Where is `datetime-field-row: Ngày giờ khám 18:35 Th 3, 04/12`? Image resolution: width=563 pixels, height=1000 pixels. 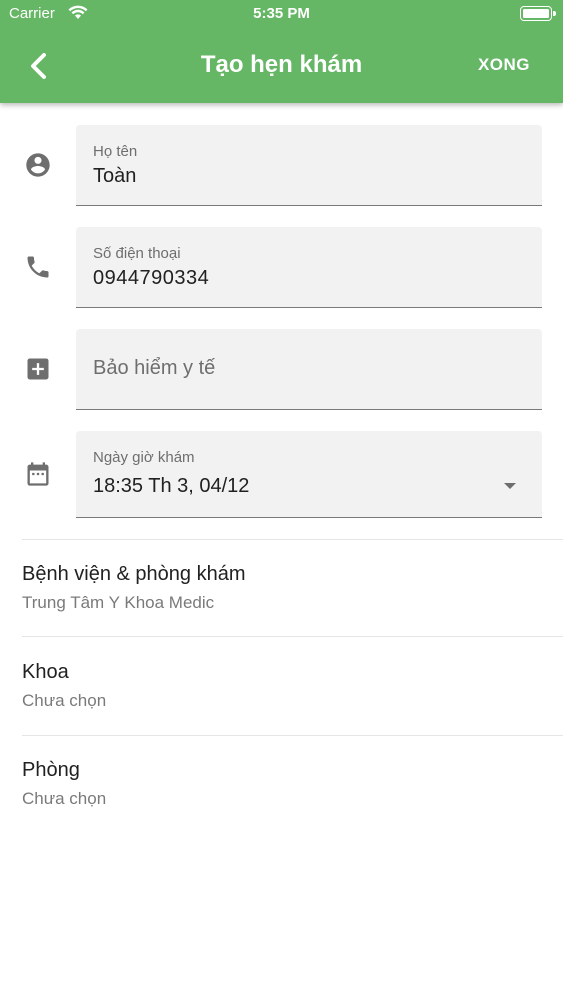
datetime-field-row: Ngày giờ khám 18:35 Th 3, 04/12 is located at coordinates (281, 475).